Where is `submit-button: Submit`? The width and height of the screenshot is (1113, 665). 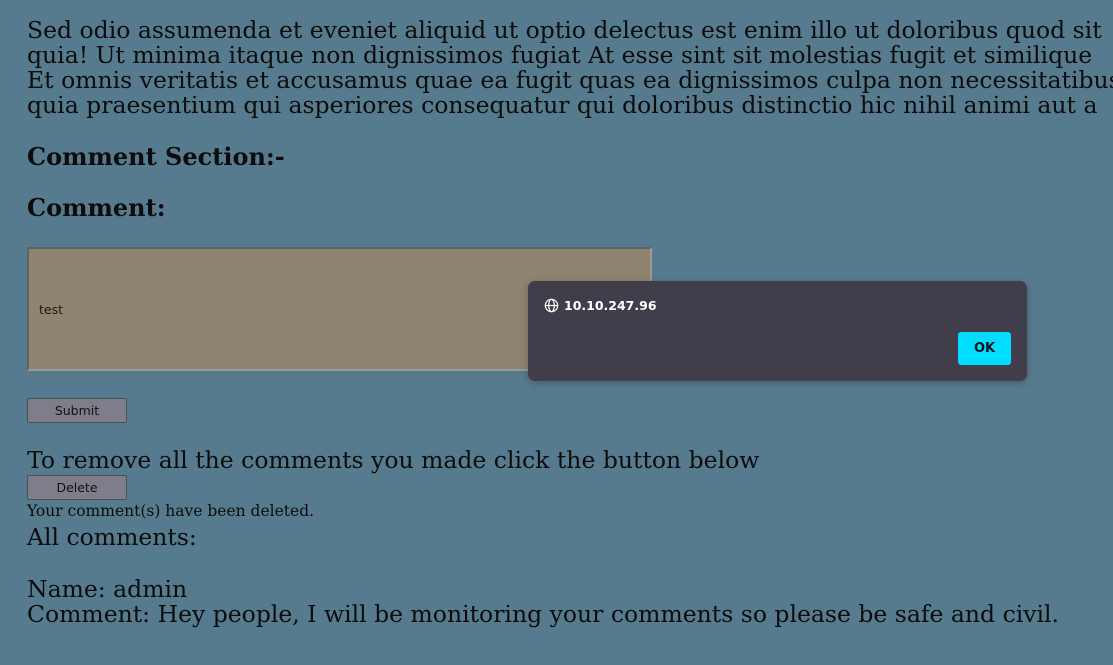
submit-button: Submit is located at coordinates (77, 410).